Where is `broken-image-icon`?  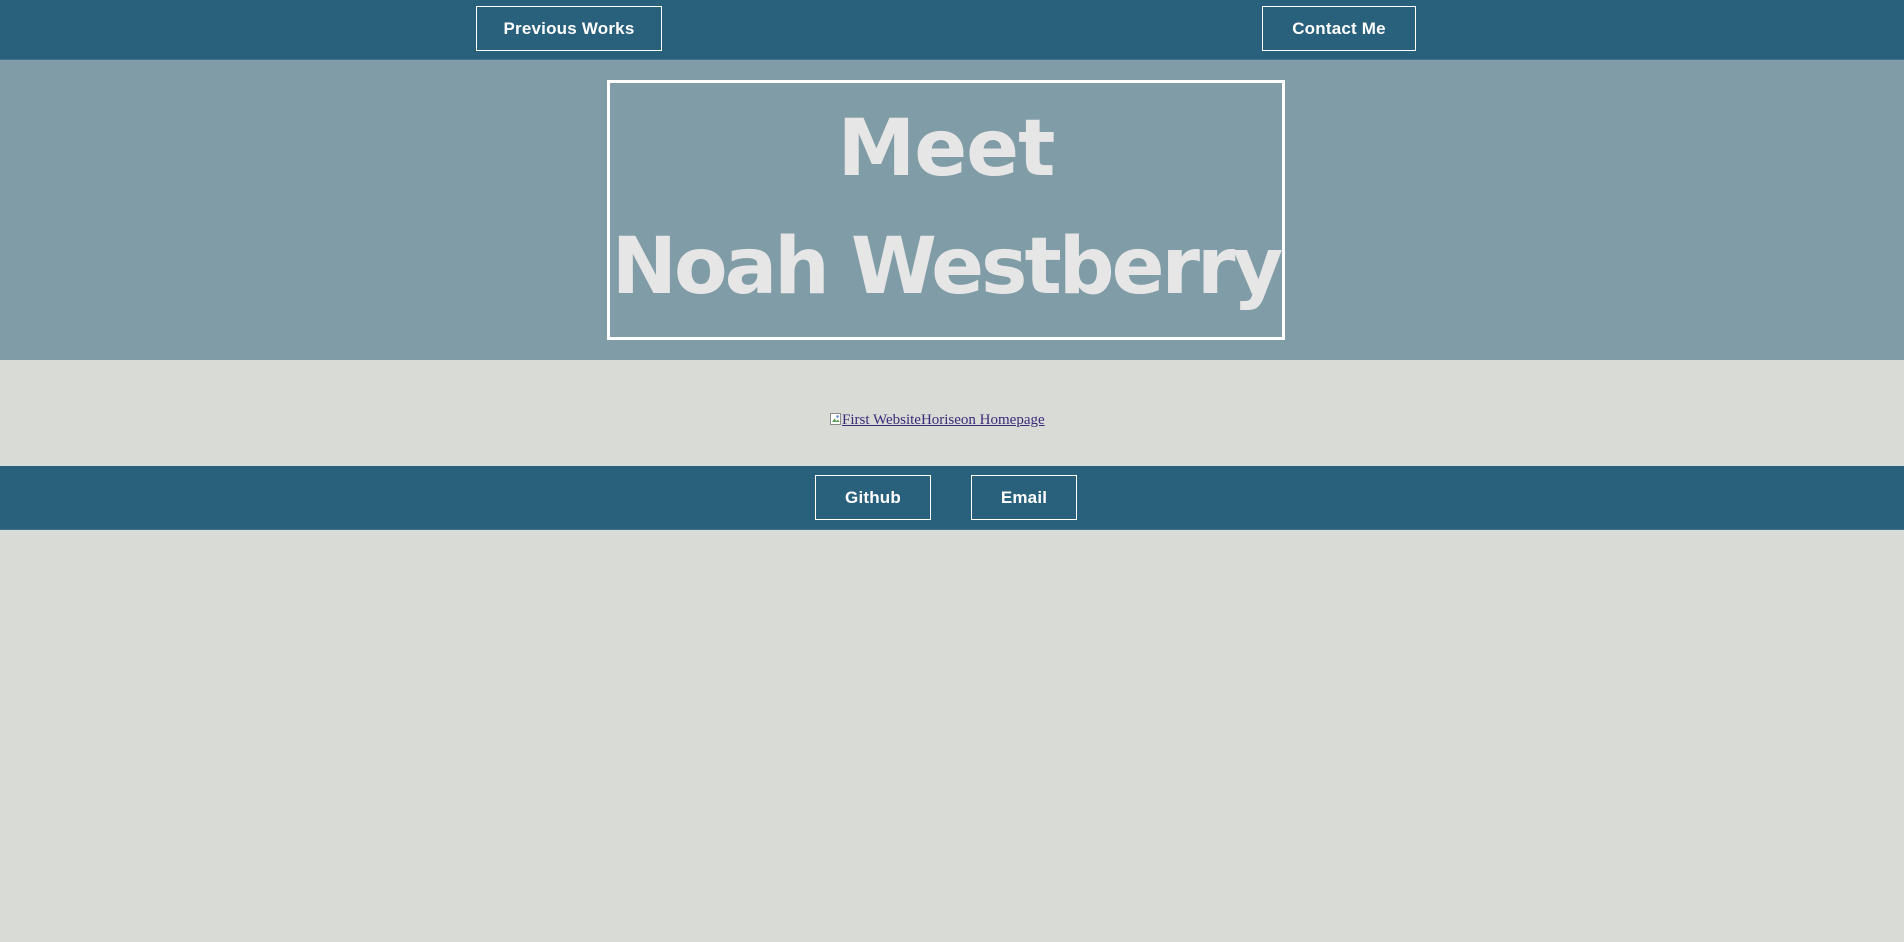 broken-image-icon is located at coordinates (835, 419).